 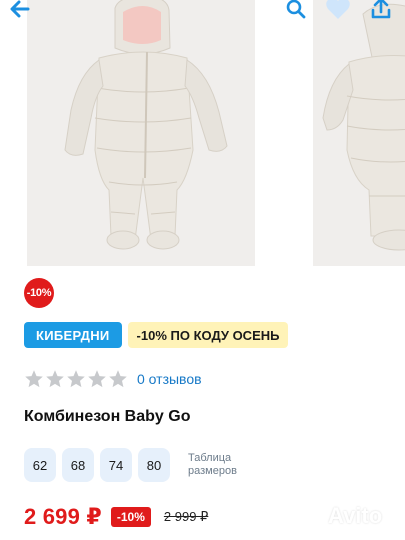 What do you see at coordinates (186, 516) in the screenshot?
I see `old-price: 2 999 ₽` at bounding box center [186, 516].